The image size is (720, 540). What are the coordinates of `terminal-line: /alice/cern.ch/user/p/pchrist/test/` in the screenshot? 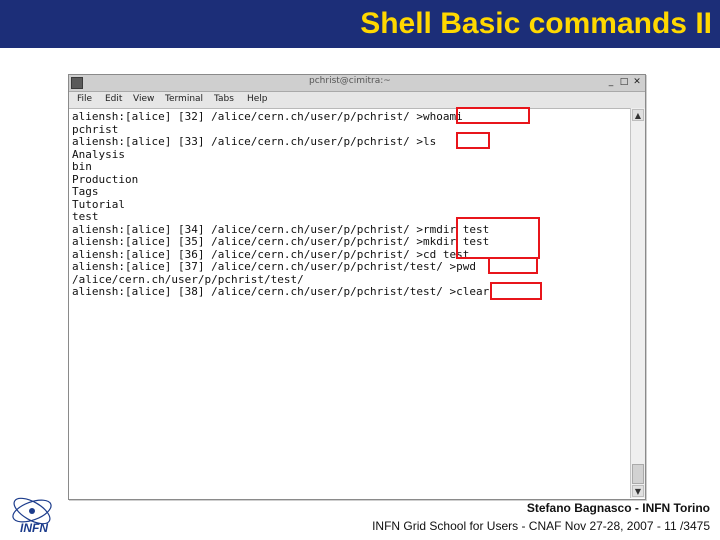 It's located at (188, 279).